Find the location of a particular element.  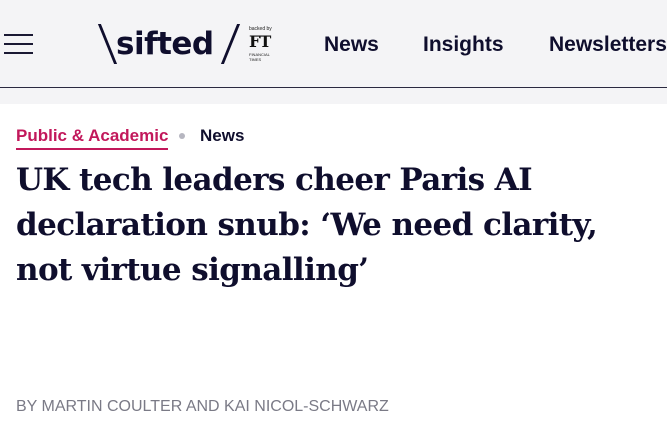

ft-name: FINANCIAL TIMES is located at coordinates (259, 57).